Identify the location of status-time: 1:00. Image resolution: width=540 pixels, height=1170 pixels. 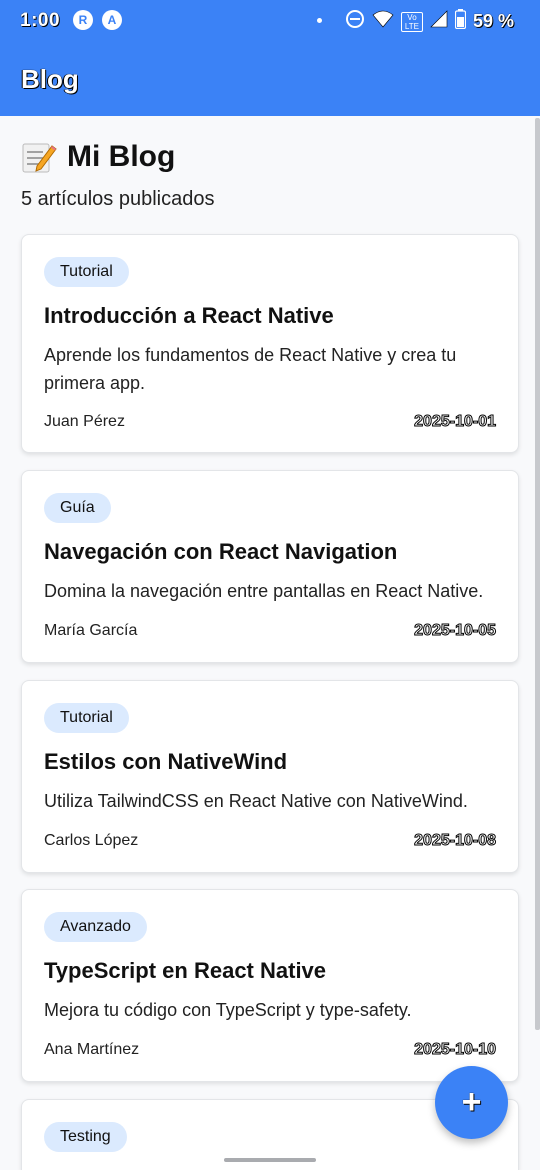
(40, 20).